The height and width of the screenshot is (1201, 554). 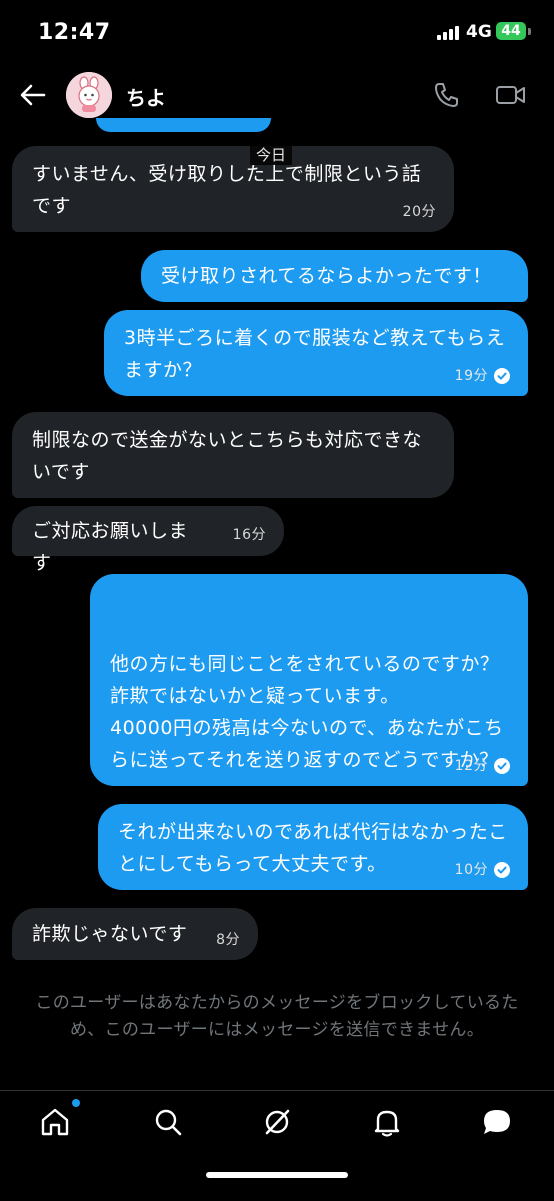 What do you see at coordinates (471, 376) in the screenshot?
I see `message-time: 19分` at bounding box center [471, 376].